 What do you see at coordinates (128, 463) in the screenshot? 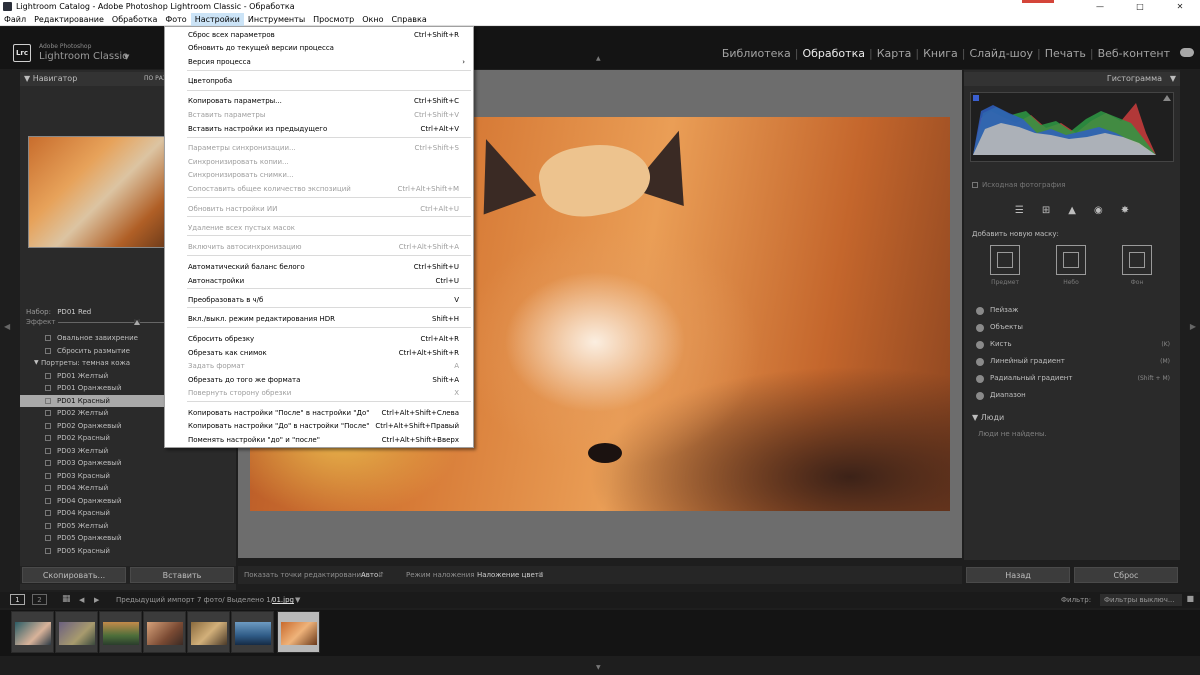
I see `preset-item: PD03 Оранжевый` at bounding box center [128, 463].